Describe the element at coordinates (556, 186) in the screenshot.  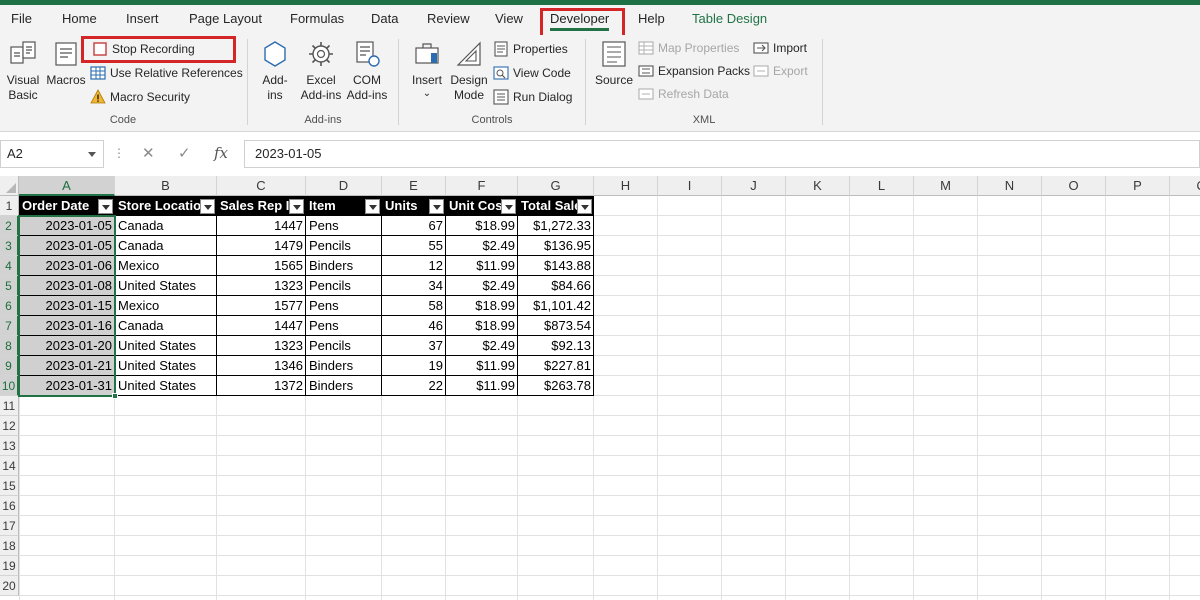
I see `column-header-g: G` at that location.